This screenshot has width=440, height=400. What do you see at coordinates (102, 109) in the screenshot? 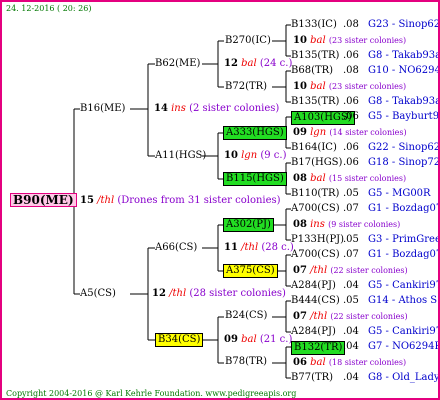
I see `g1-queen-0: B16(ME)` at bounding box center [102, 109].